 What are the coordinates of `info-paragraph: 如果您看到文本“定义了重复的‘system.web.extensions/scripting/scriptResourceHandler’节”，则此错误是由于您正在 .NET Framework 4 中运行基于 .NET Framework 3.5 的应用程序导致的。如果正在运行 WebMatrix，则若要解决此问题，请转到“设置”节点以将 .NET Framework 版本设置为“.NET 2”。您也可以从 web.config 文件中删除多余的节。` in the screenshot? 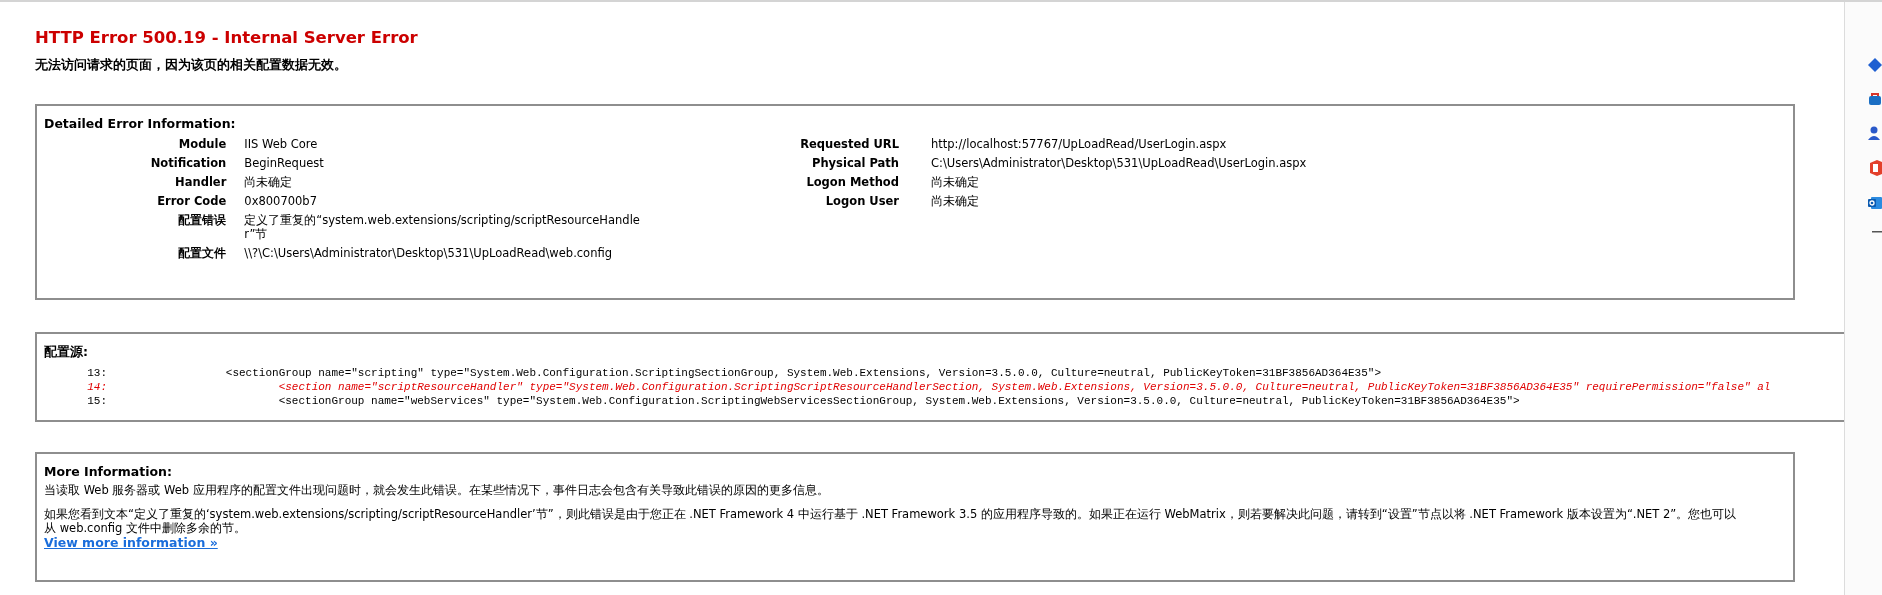 It's located at (890, 521).